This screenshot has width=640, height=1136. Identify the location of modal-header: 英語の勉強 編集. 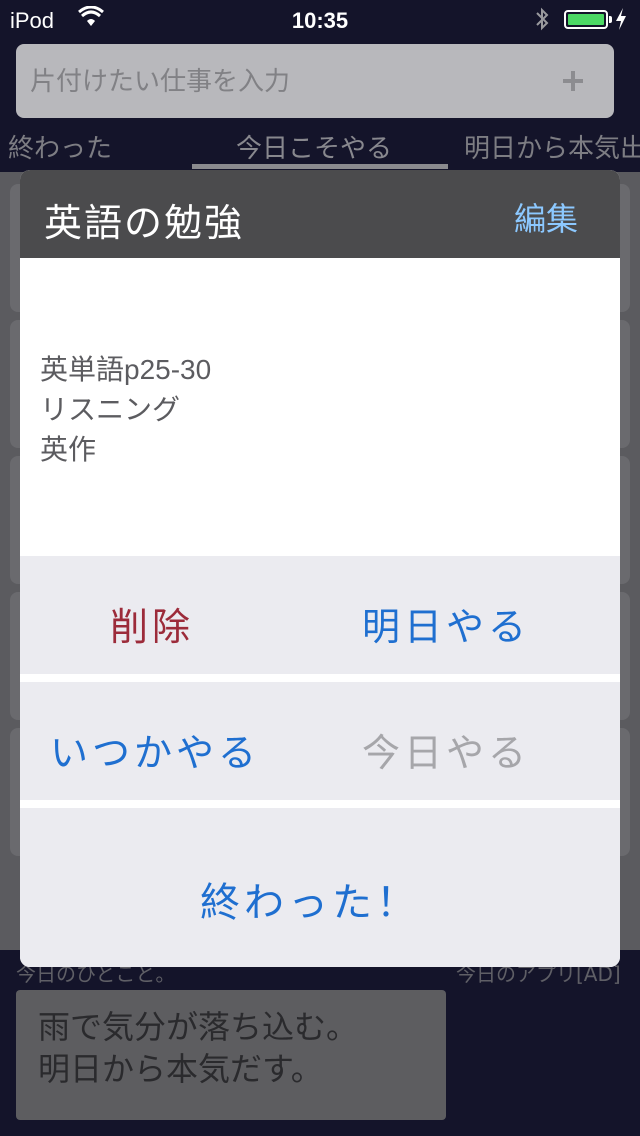
(320, 214).